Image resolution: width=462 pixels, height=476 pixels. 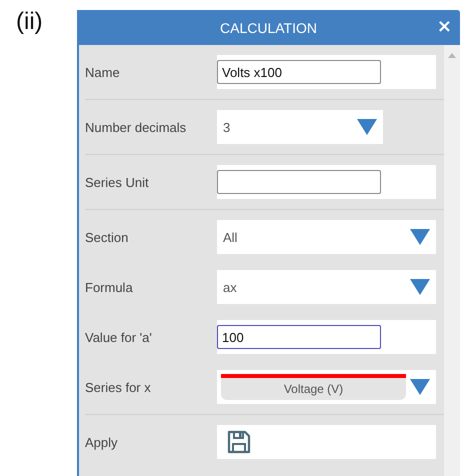 I want to click on series-button: Voltage (V), so click(x=313, y=387).